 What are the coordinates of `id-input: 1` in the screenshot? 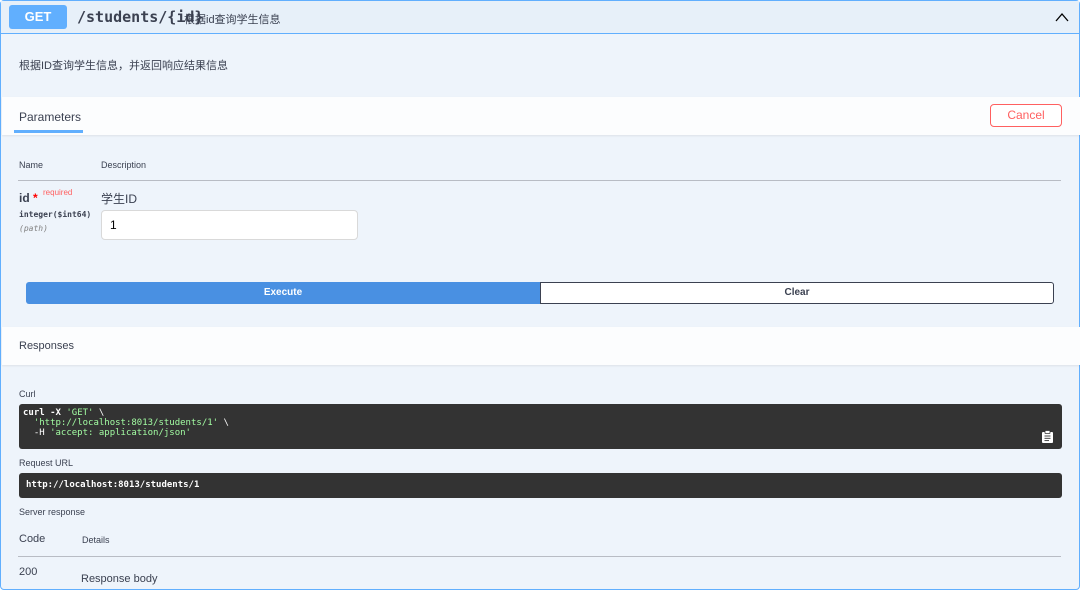 It's located at (229, 225).